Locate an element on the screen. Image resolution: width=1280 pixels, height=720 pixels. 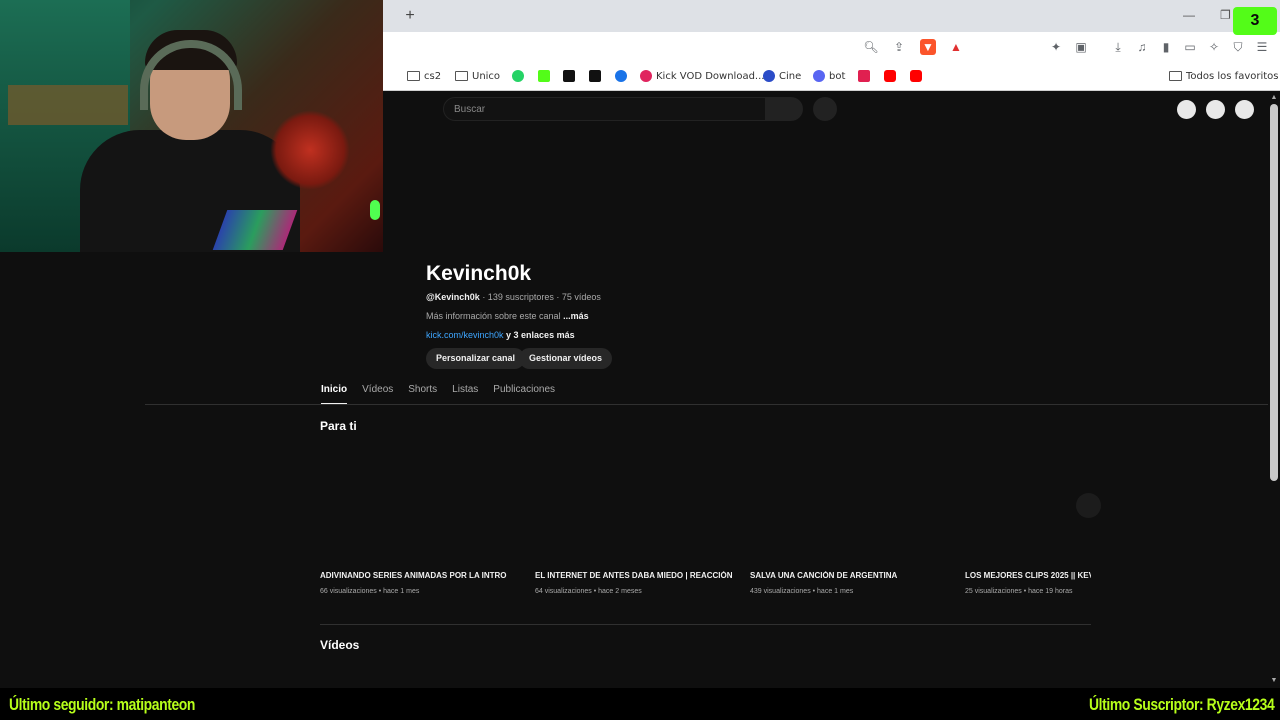
tab-videos: Vídeos is located at coordinates (377, 394).